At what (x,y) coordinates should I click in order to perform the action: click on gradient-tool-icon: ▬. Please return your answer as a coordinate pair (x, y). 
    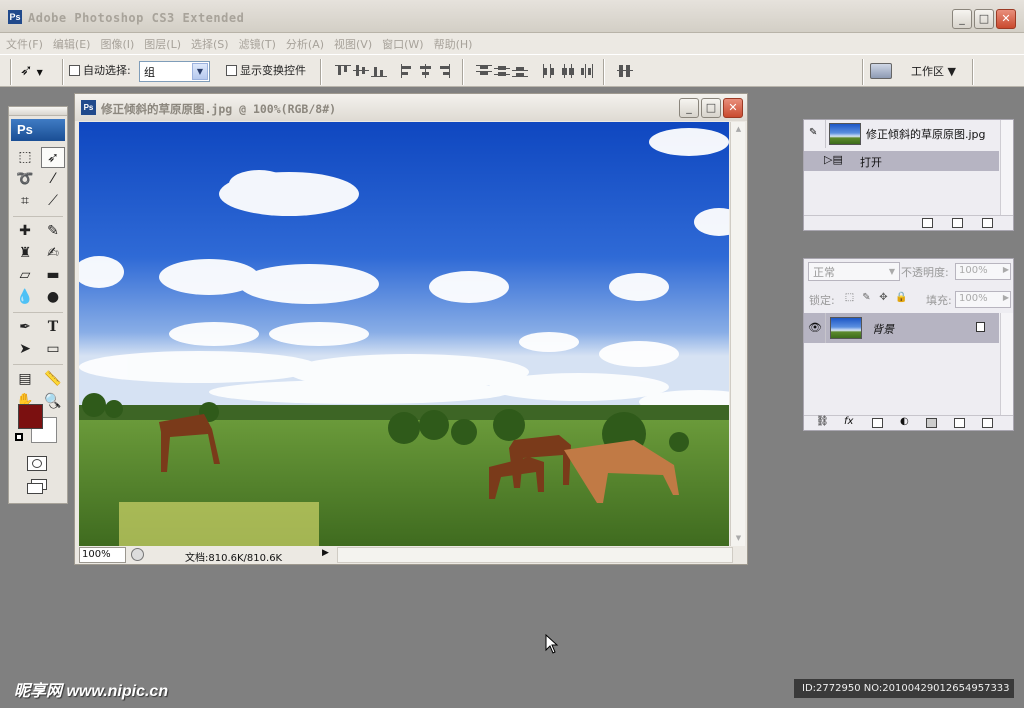
    Looking at the image, I should click on (53, 275).